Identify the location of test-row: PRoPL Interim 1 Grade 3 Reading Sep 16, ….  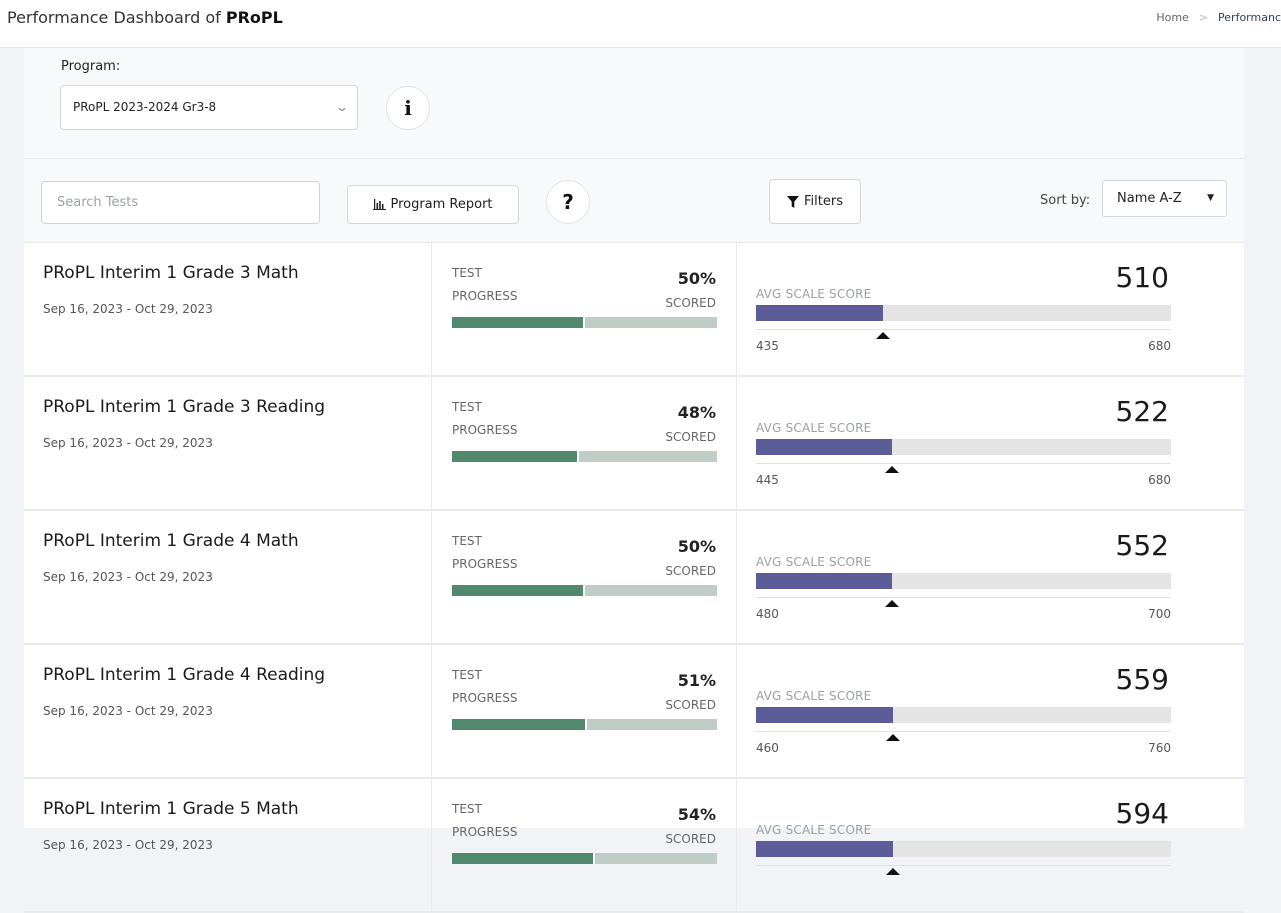
(634, 444).